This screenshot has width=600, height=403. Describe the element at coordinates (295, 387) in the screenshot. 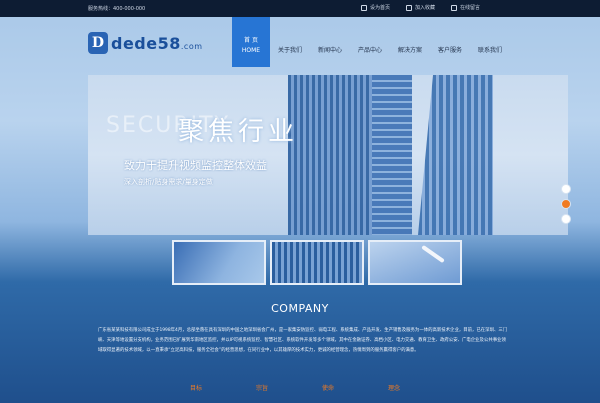

I see `bottom-links: 目标 宗旨 使命 理念` at that location.